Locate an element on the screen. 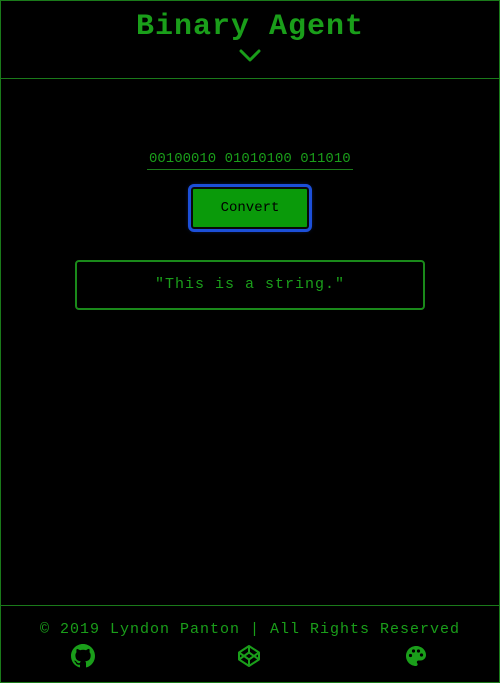  palette-link is located at coordinates (416, 656).